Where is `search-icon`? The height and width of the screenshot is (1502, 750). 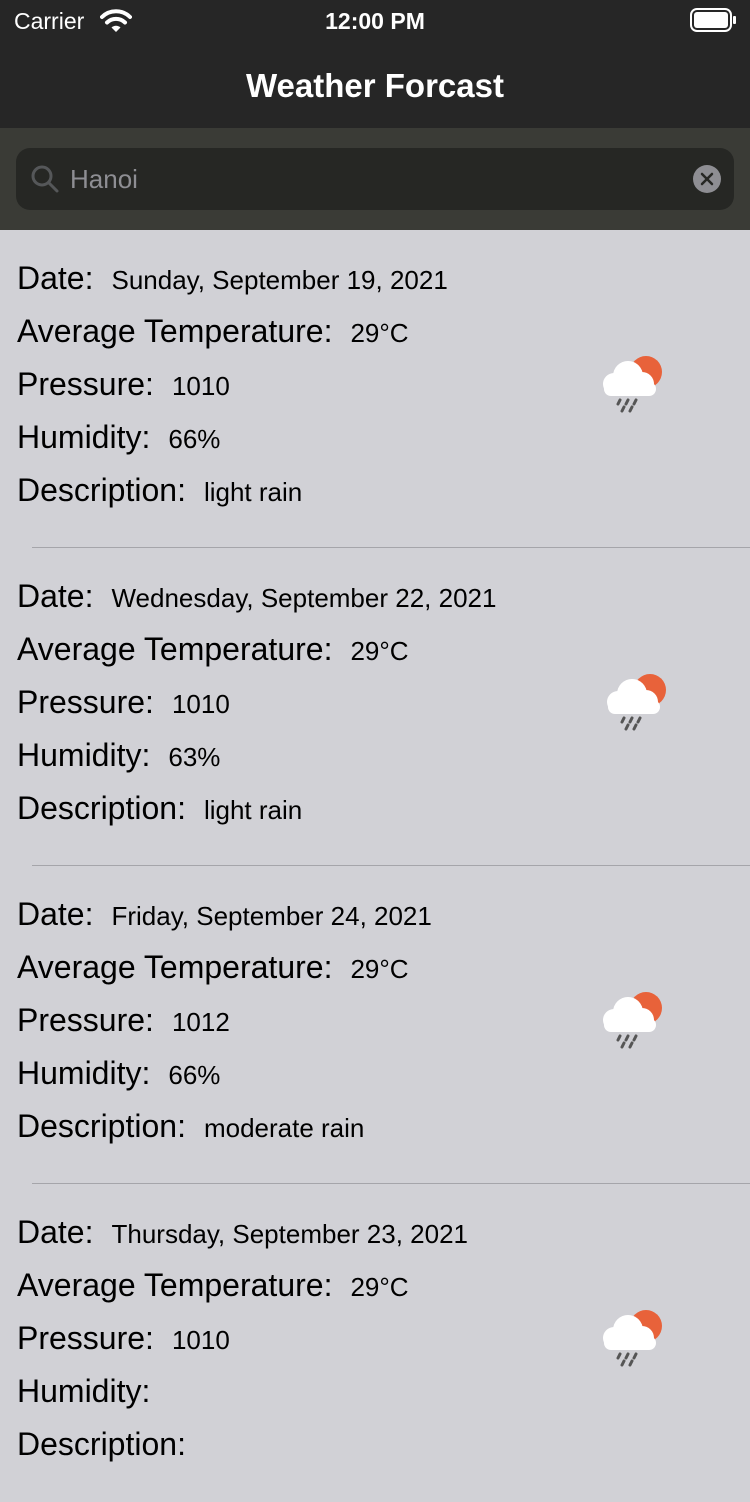 search-icon is located at coordinates (45, 179).